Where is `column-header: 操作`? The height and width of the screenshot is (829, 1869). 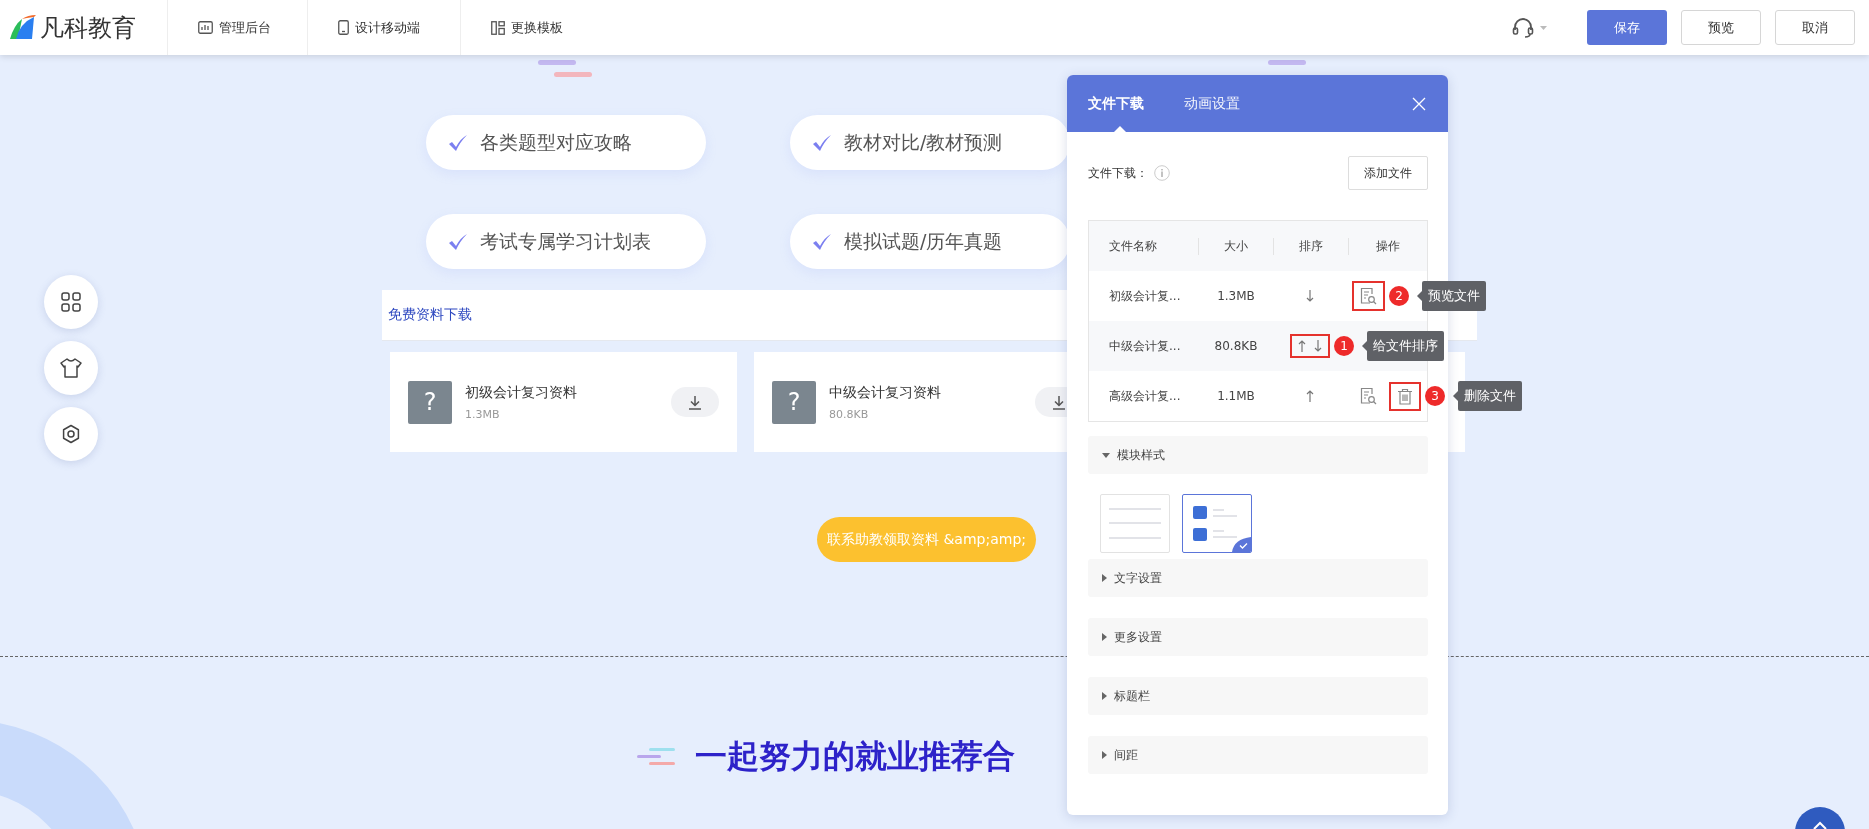 column-header: 操作 is located at coordinates (1387, 246).